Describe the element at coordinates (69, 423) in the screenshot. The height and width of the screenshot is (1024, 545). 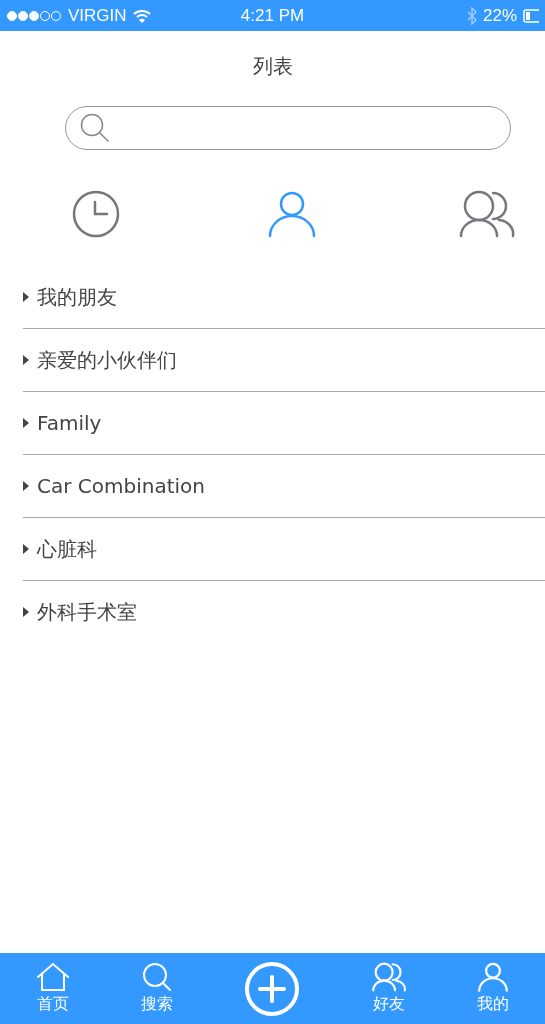
I see `group-label: Family` at that location.